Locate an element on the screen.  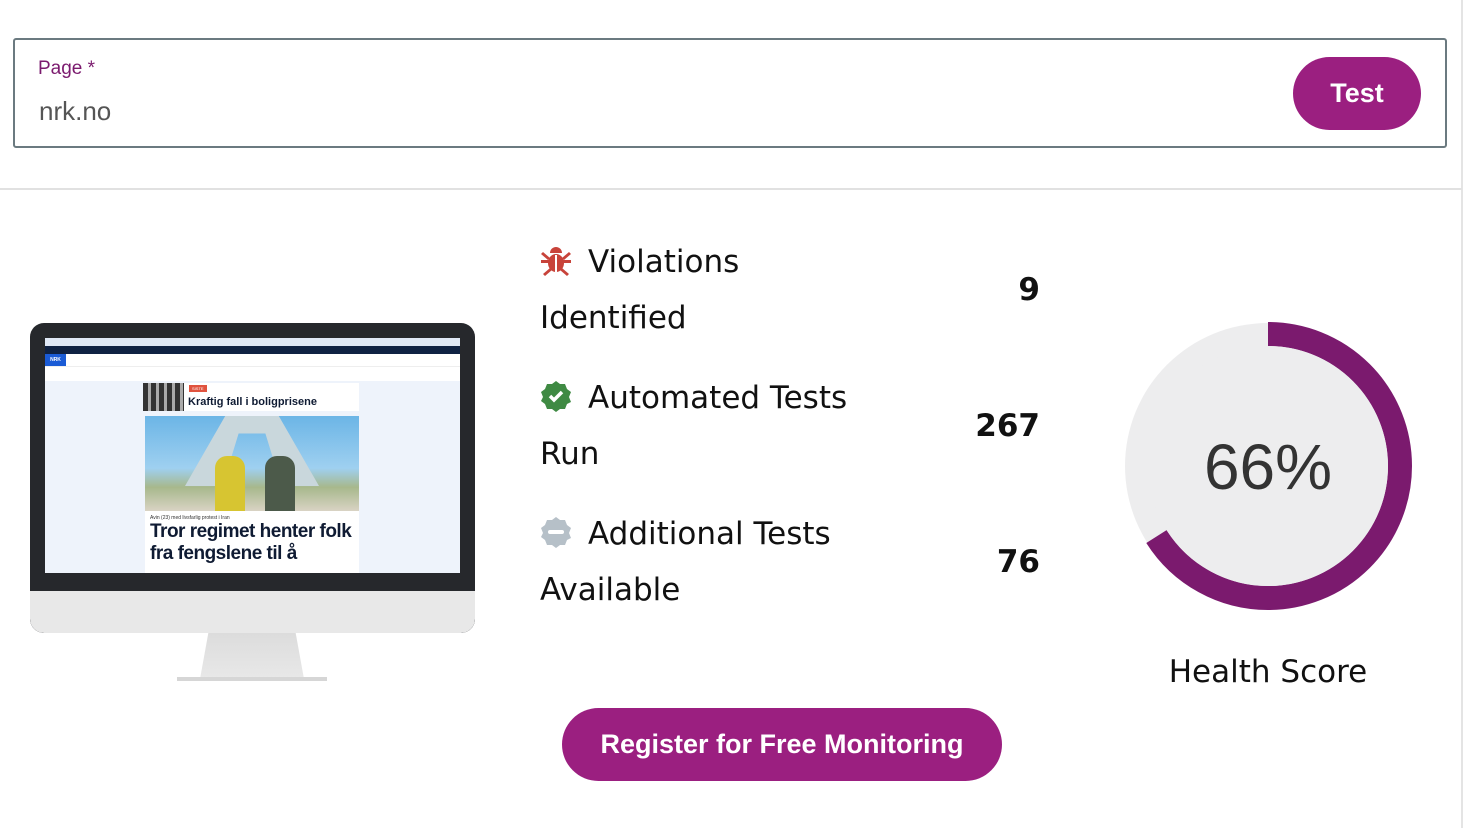
bug-icon is located at coordinates (556, 261).